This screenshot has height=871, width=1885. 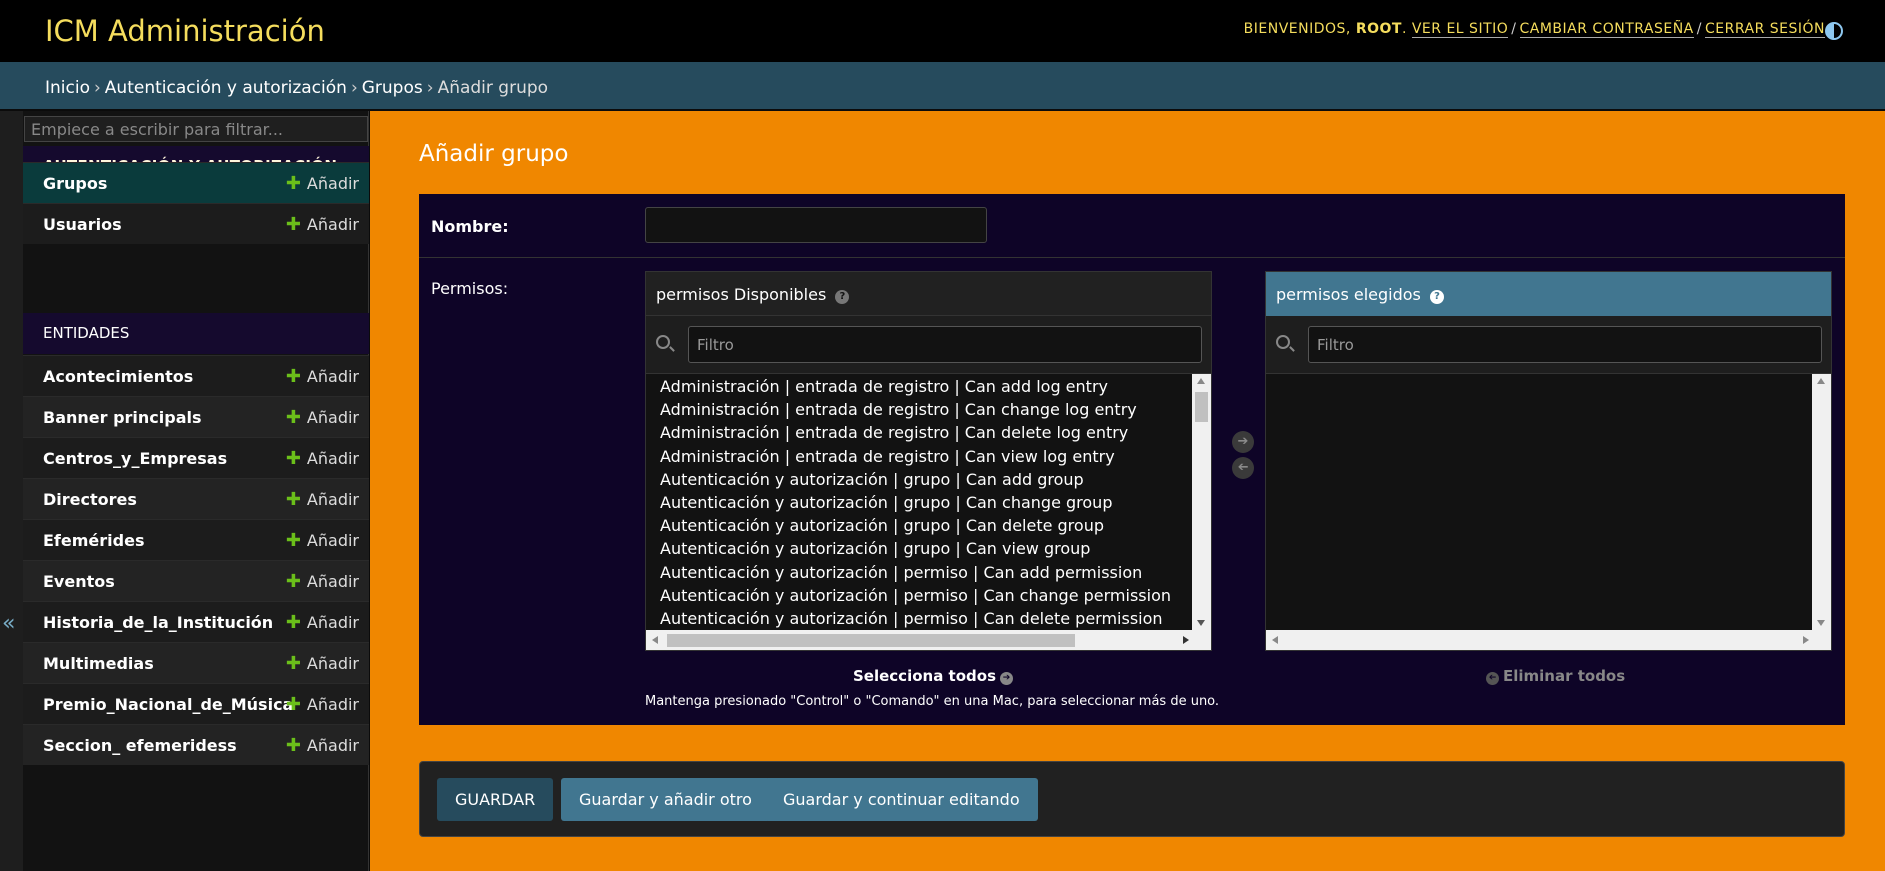 I want to click on sidebar-item-premio-nacional-de-m-sica: Premio_Nacional_de_Música ✚ Añadir, so click(x=196, y=703).